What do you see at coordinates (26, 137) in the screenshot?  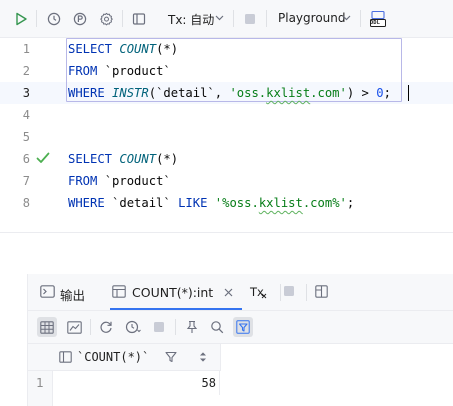 I see `line-number: 5` at bounding box center [26, 137].